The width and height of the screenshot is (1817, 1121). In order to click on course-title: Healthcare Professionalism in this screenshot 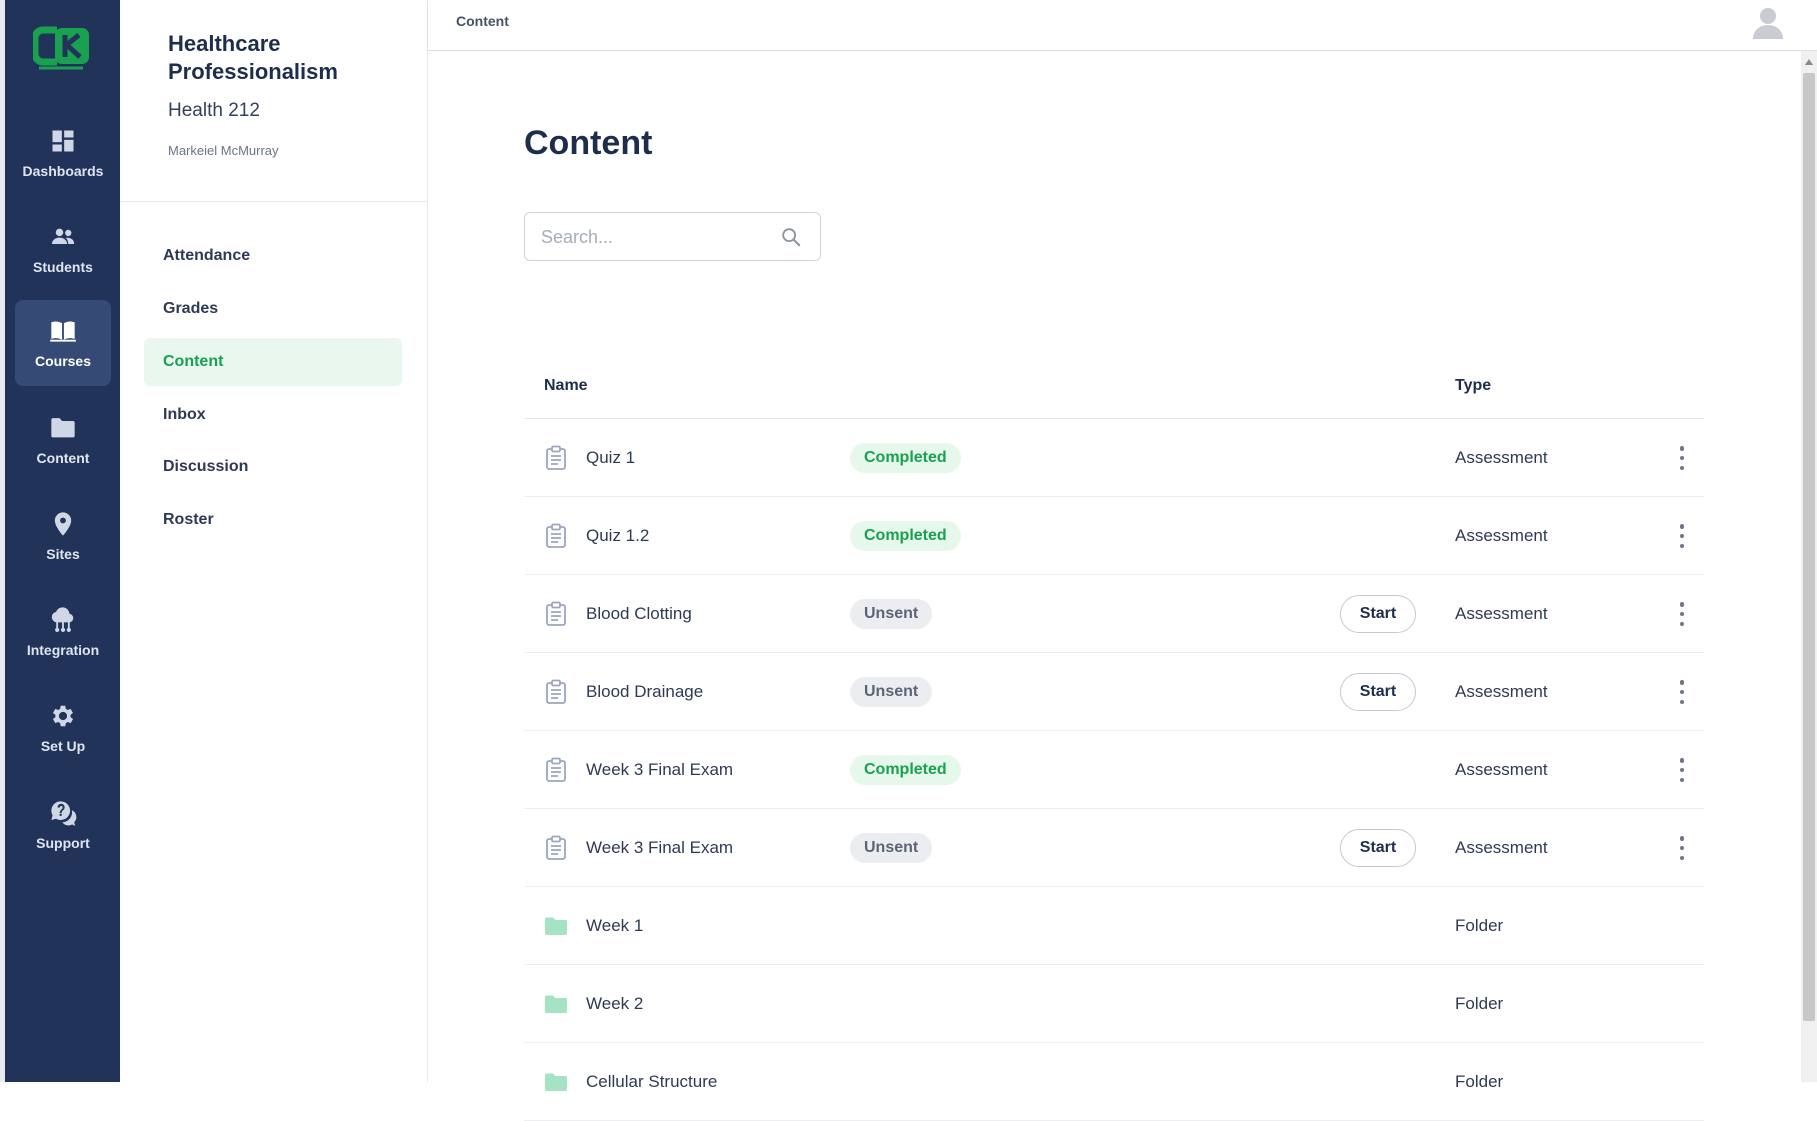, I will do `click(253, 57)`.